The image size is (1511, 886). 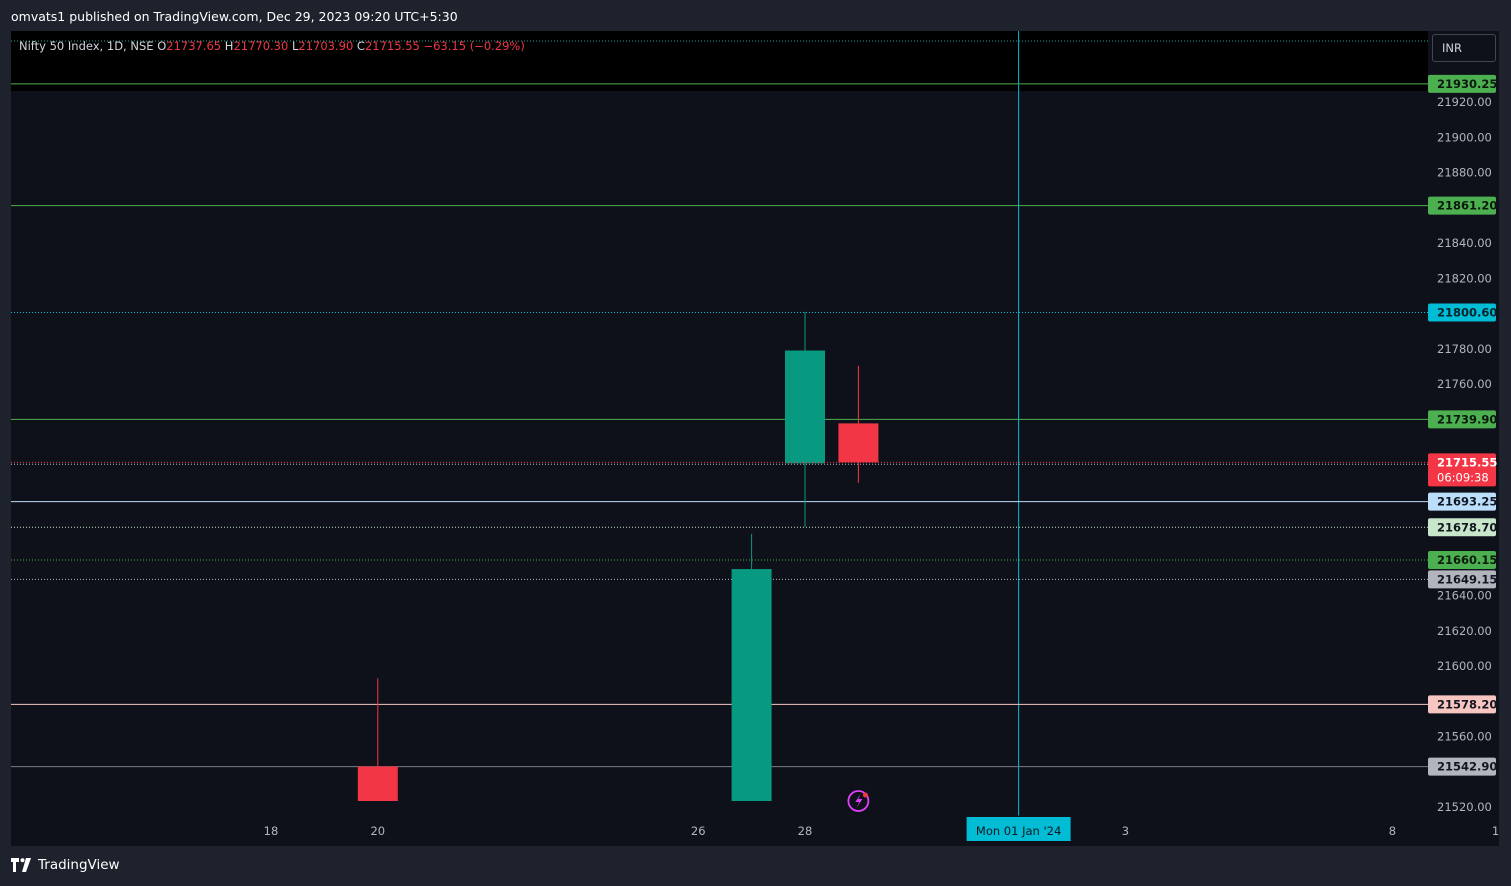 I want to click on legend-part: 21770.30, so click(x=262, y=46).